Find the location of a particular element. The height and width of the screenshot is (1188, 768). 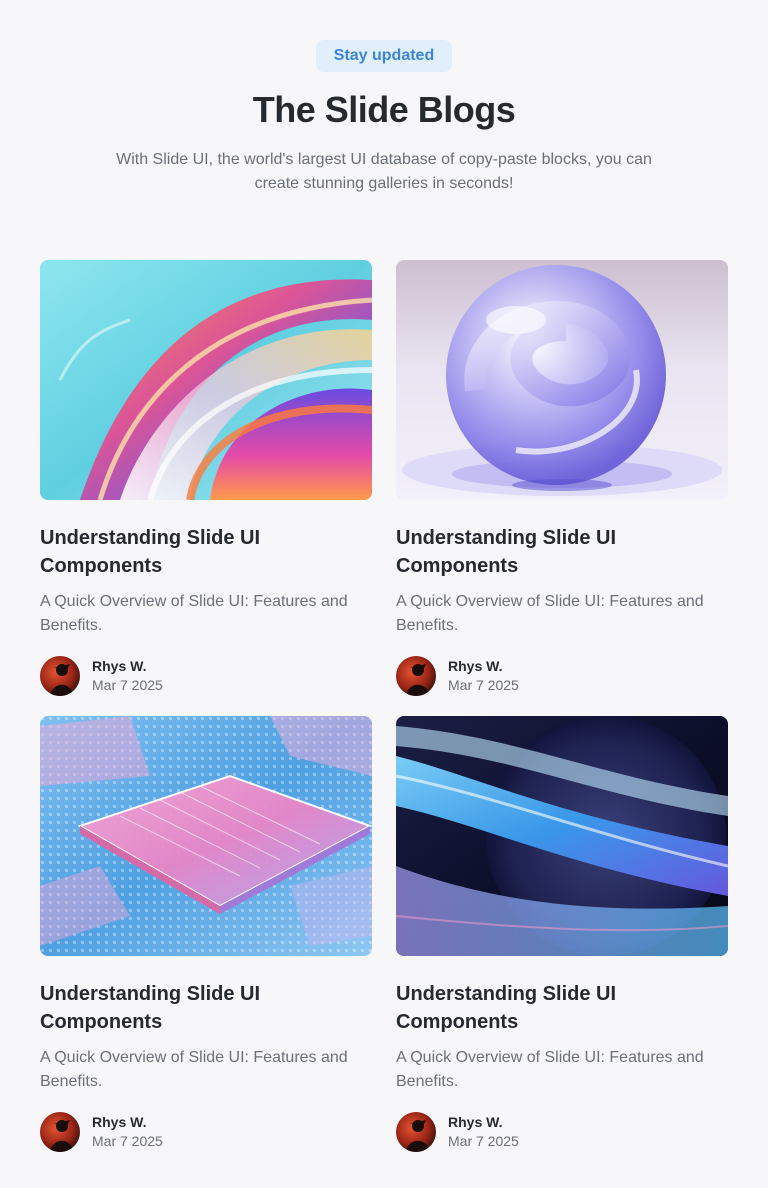

circuit-chip-image is located at coordinates (206, 836).